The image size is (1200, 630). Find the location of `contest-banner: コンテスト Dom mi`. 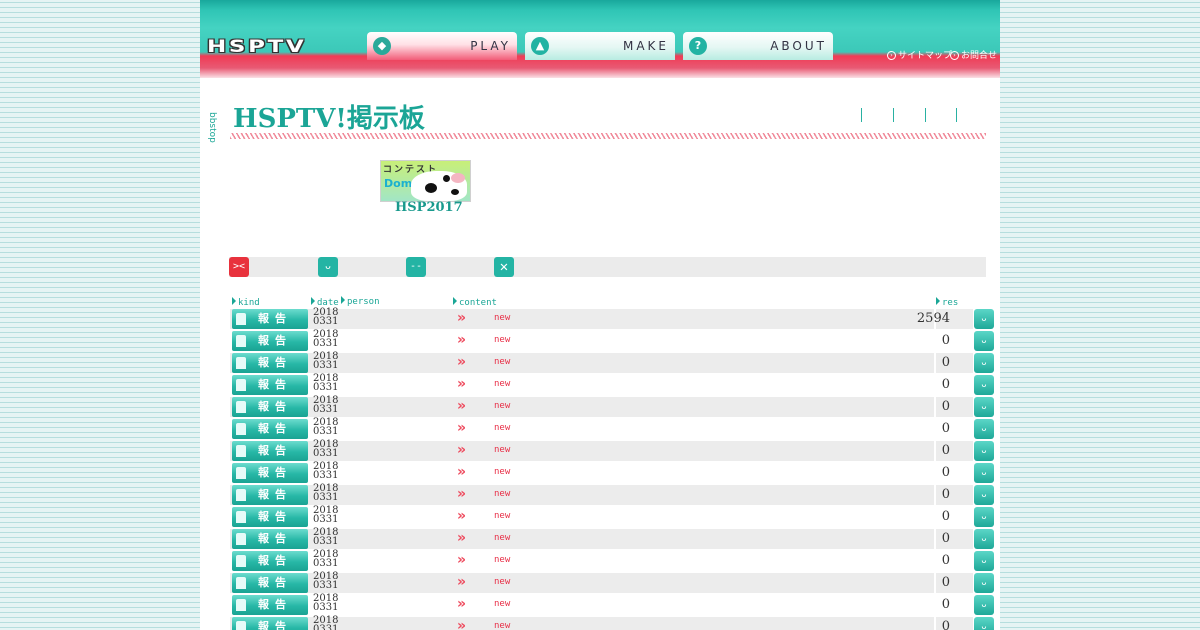

contest-banner: コンテスト Dom mi is located at coordinates (425, 181).